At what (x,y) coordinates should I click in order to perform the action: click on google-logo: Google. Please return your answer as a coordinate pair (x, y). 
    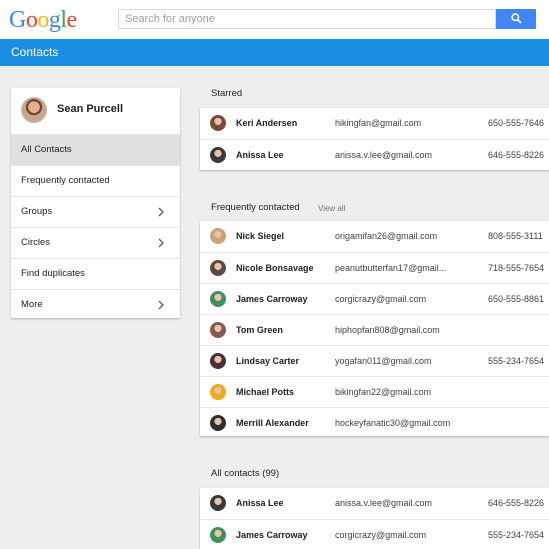
    Looking at the image, I should click on (43, 20).